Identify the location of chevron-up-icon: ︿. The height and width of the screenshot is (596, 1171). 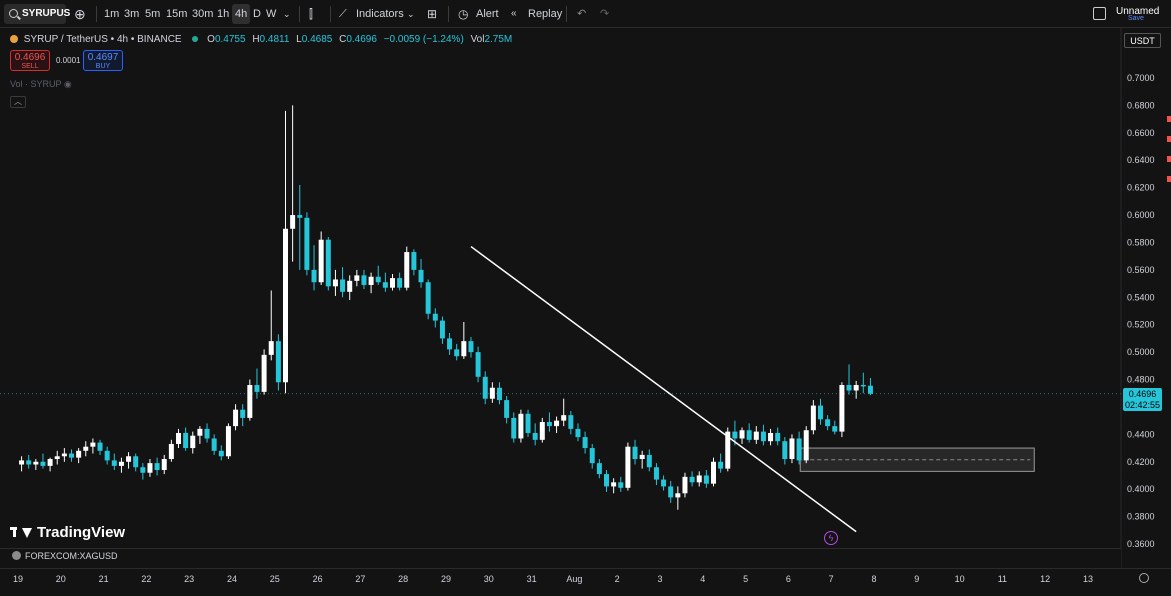
(18, 102).